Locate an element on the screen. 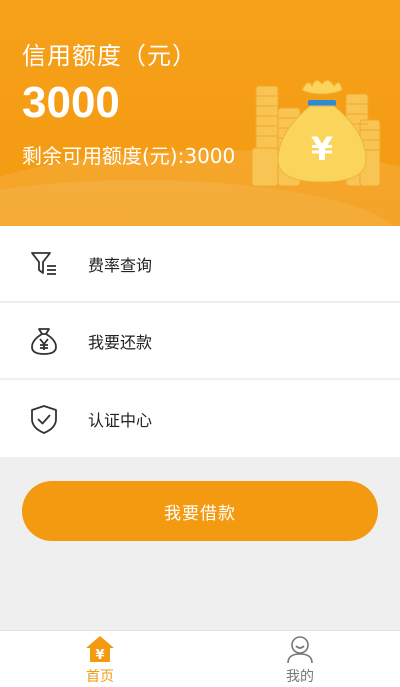 This screenshot has width=400, height=687. money-bag-coins-illustration: ¥ is located at coordinates (316, 133).